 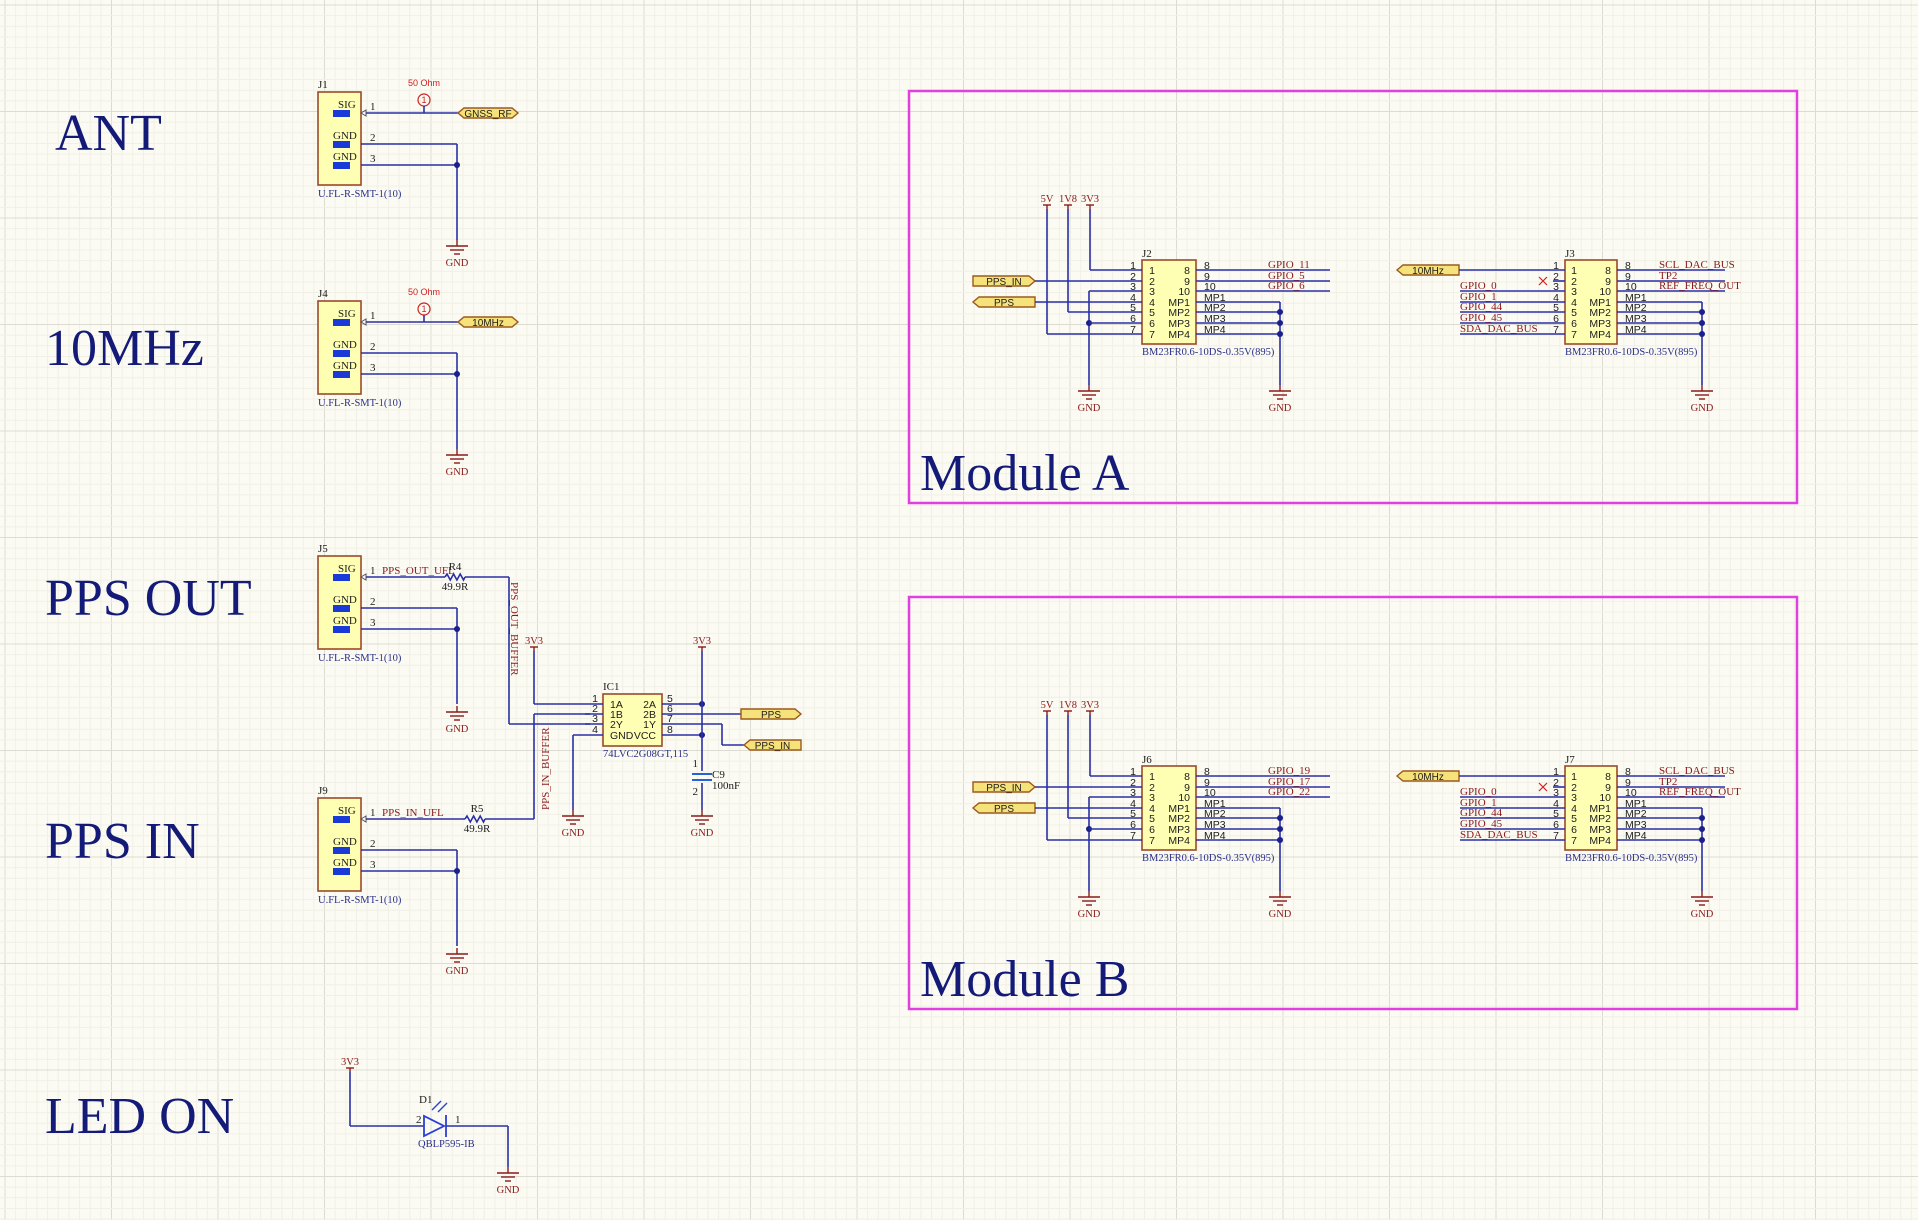 I want to click on power-label: 1V8, so click(x=1068, y=199).